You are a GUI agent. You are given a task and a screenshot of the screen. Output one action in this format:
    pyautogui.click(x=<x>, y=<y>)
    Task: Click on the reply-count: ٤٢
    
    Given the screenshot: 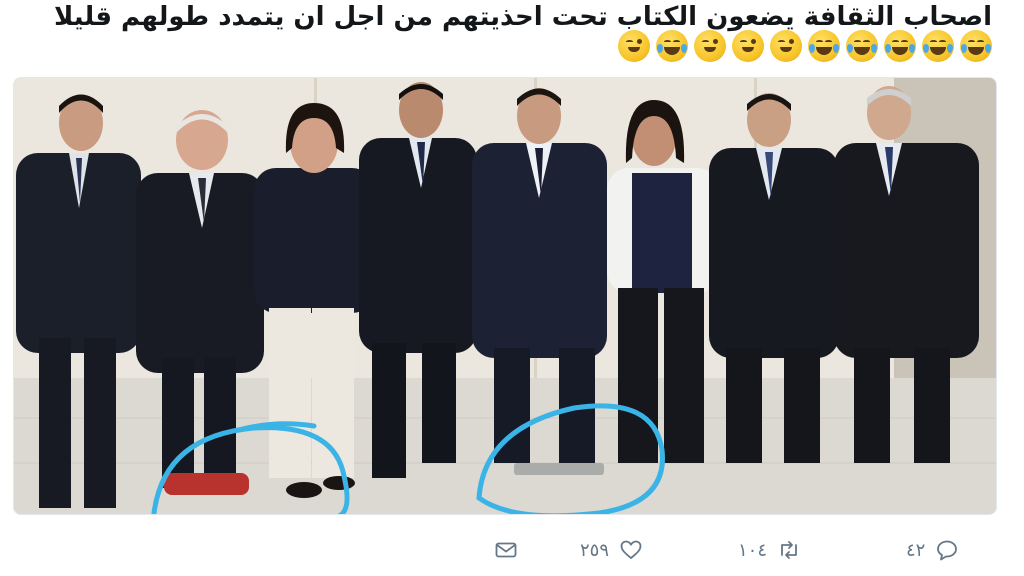 What is the action you would take?
    pyautogui.click(x=916, y=550)
    